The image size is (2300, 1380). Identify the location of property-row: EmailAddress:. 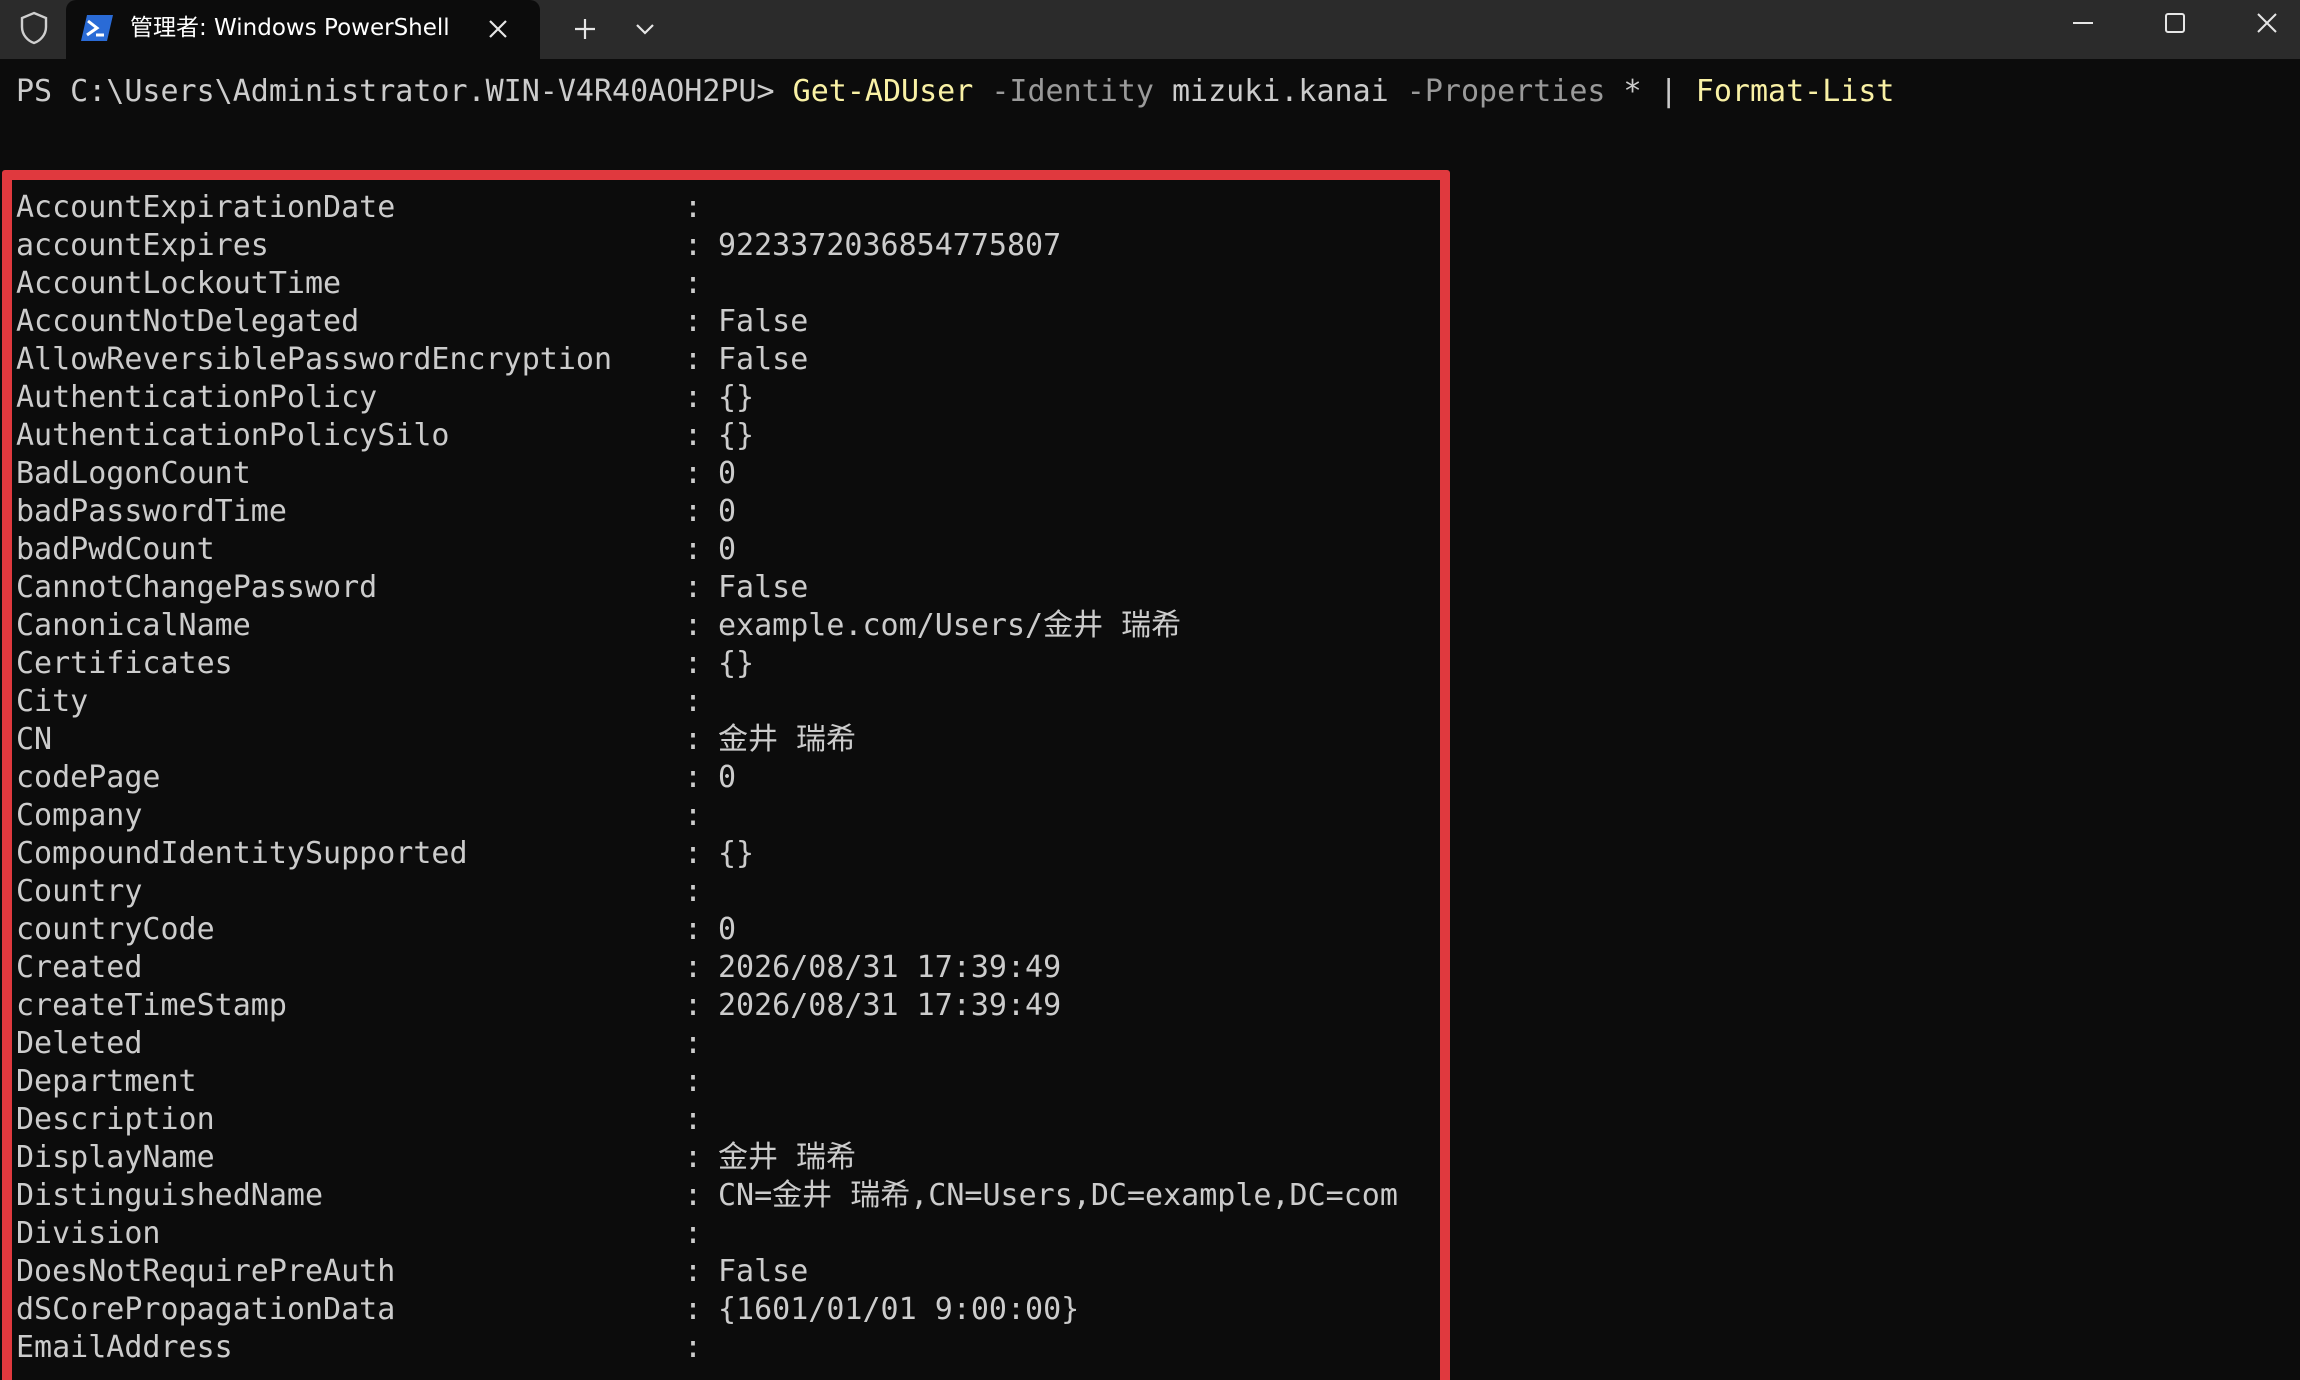
(721, 1348).